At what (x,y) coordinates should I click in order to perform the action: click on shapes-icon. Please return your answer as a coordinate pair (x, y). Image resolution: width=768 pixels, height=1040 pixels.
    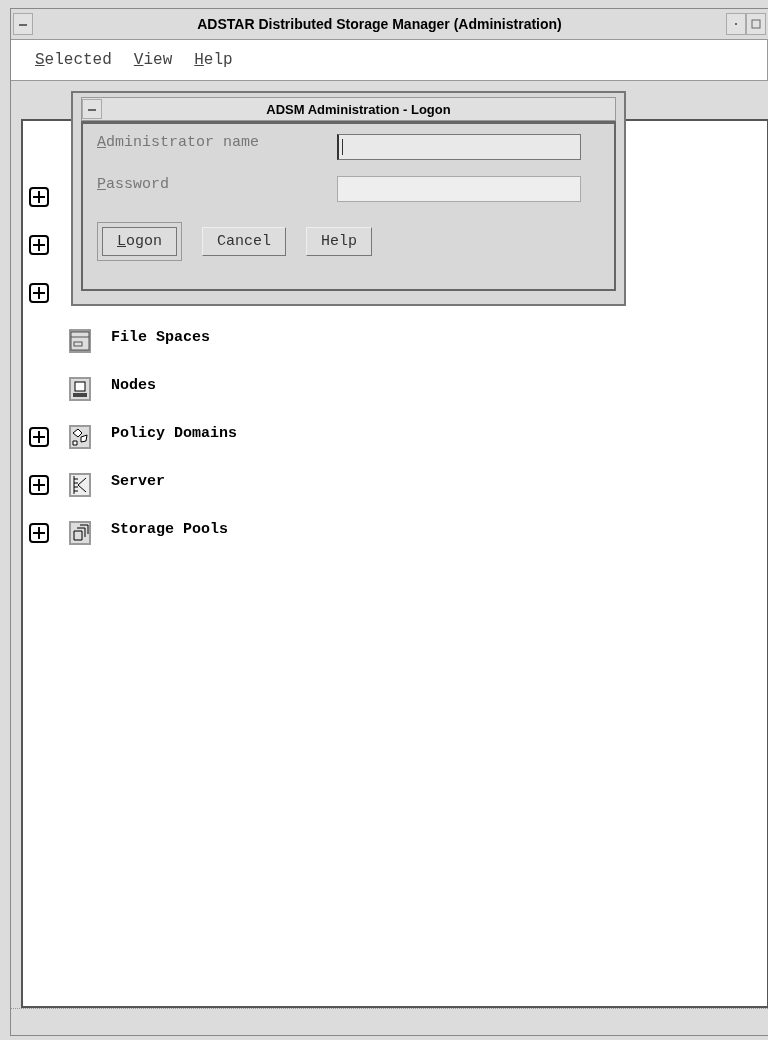
    Looking at the image, I should click on (80, 437).